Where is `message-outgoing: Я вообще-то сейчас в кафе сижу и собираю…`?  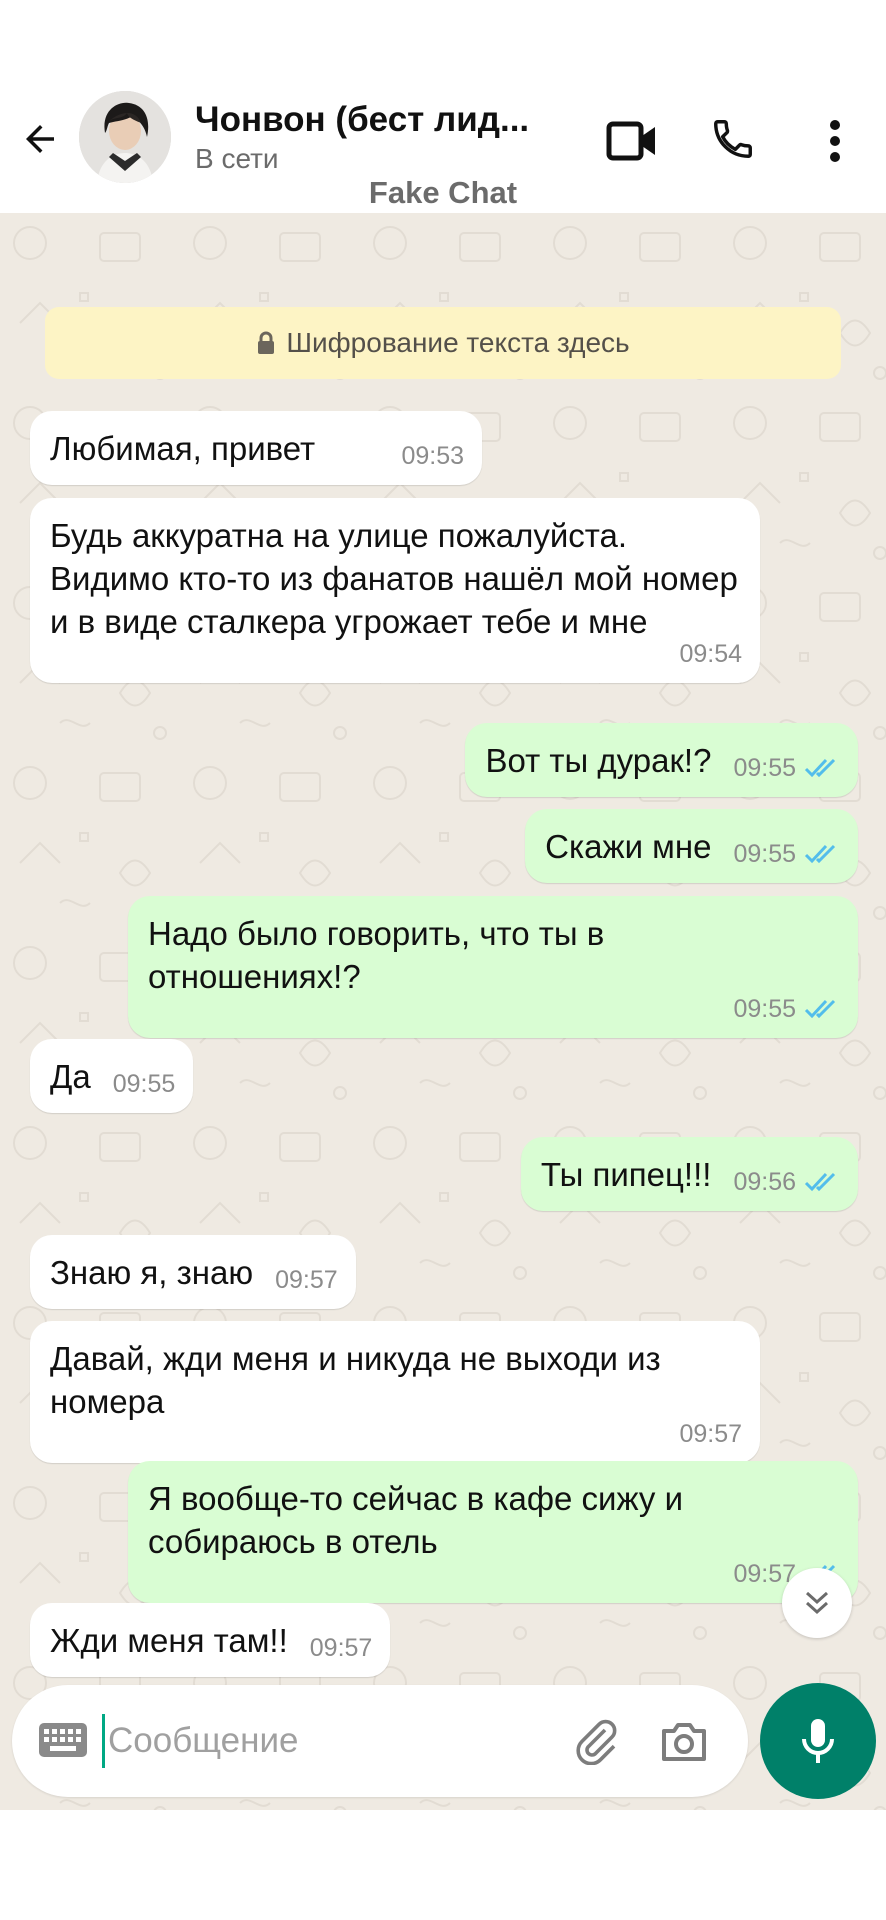 message-outgoing: Я вообще-то сейчас в кафе сижу и собираю… is located at coordinates (493, 1532).